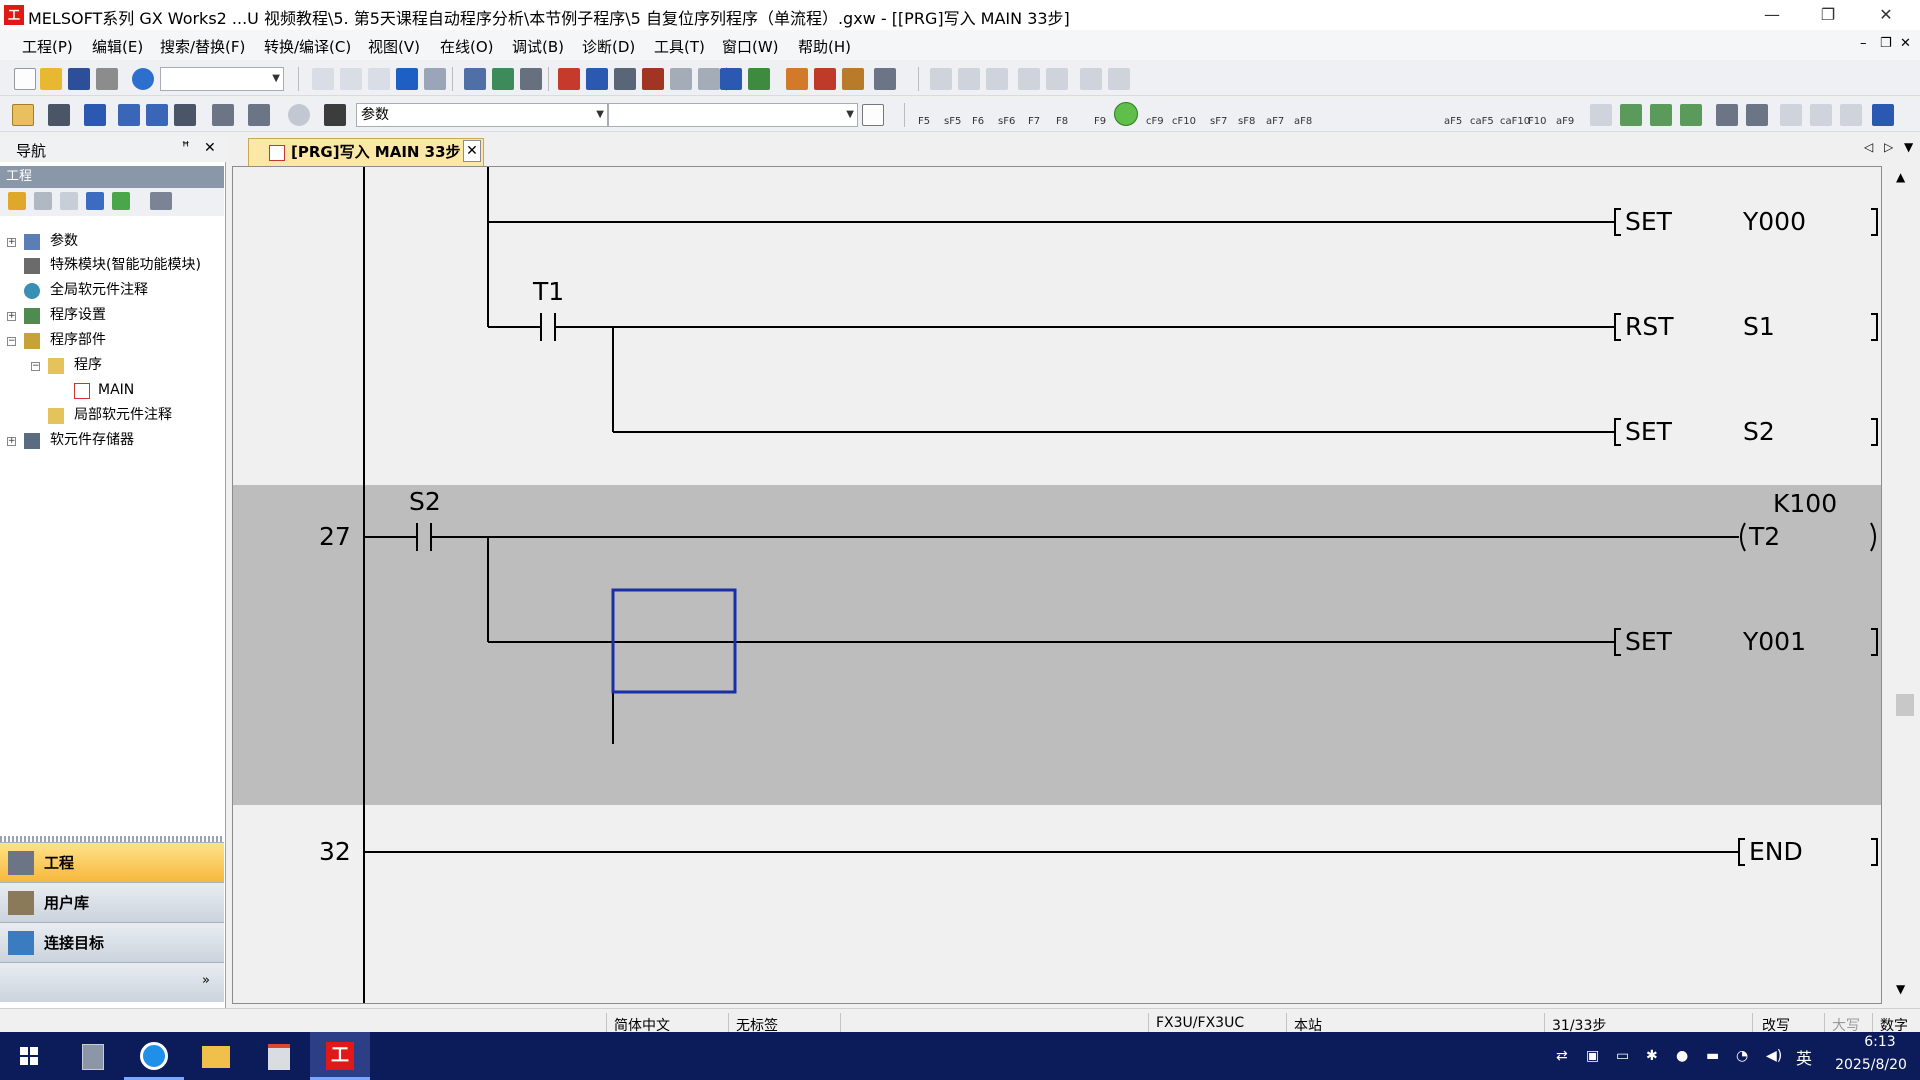 The height and width of the screenshot is (1080, 1920). I want to click on tray-battery-icon: ▬, so click(1712, 1056).